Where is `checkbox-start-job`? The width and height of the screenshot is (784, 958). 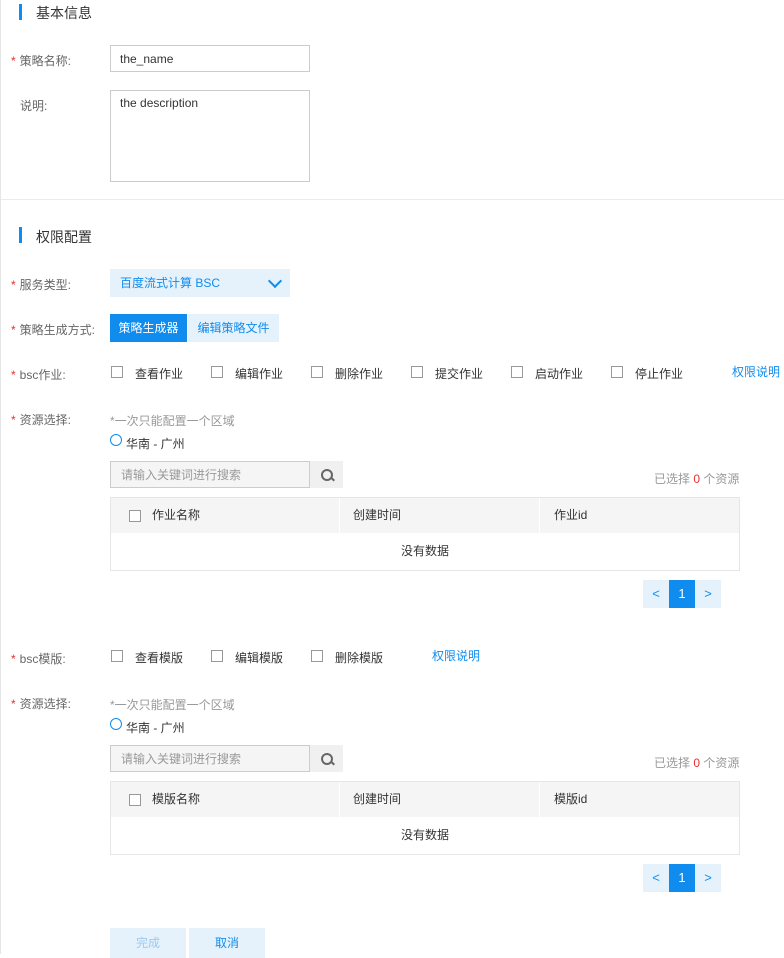 checkbox-start-job is located at coordinates (517, 372).